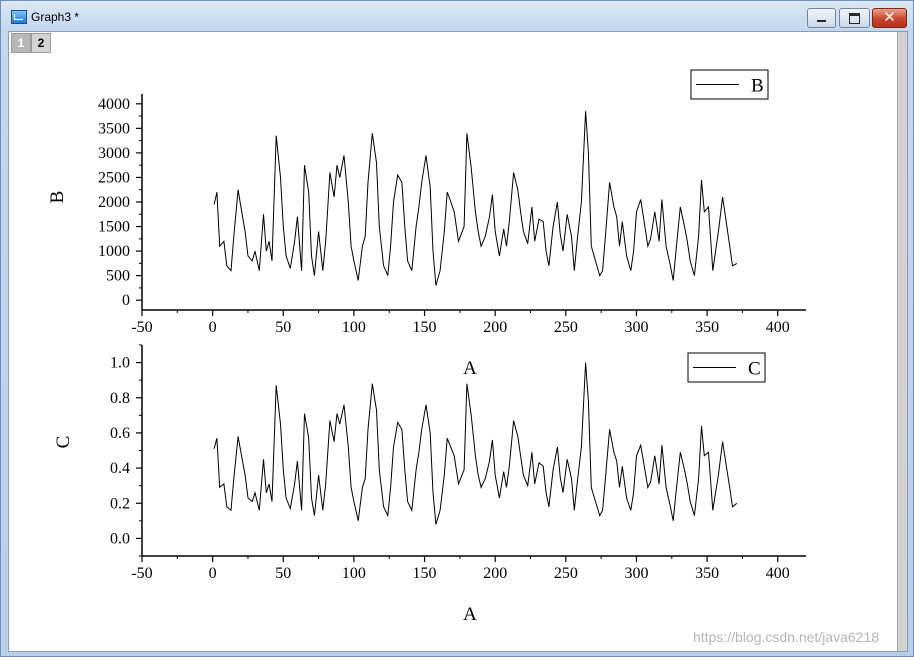 This screenshot has height=657, width=914. I want to click on maximize-icon, so click(854, 18).